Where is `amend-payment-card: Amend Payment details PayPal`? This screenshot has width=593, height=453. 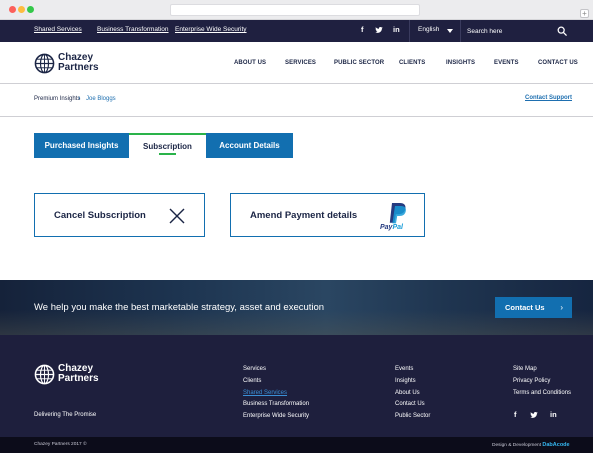
amend-payment-card: Amend Payment details PayPal is located at coordinates (327, 215).